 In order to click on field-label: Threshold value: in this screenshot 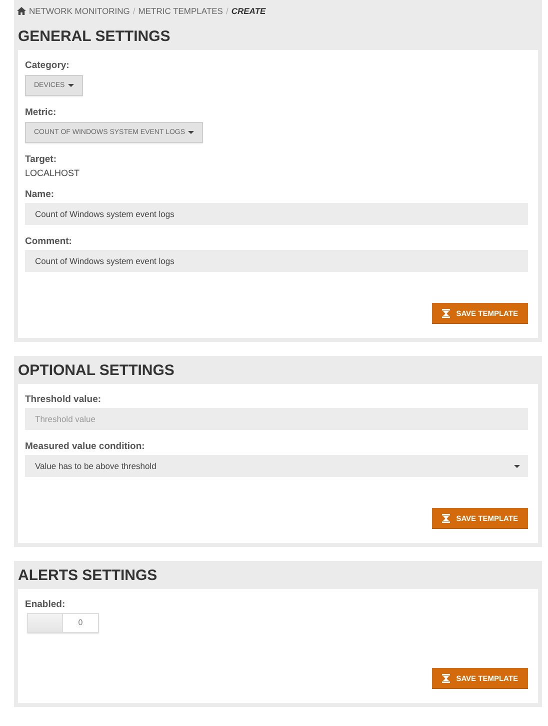, I will do `click(63, 399)`.